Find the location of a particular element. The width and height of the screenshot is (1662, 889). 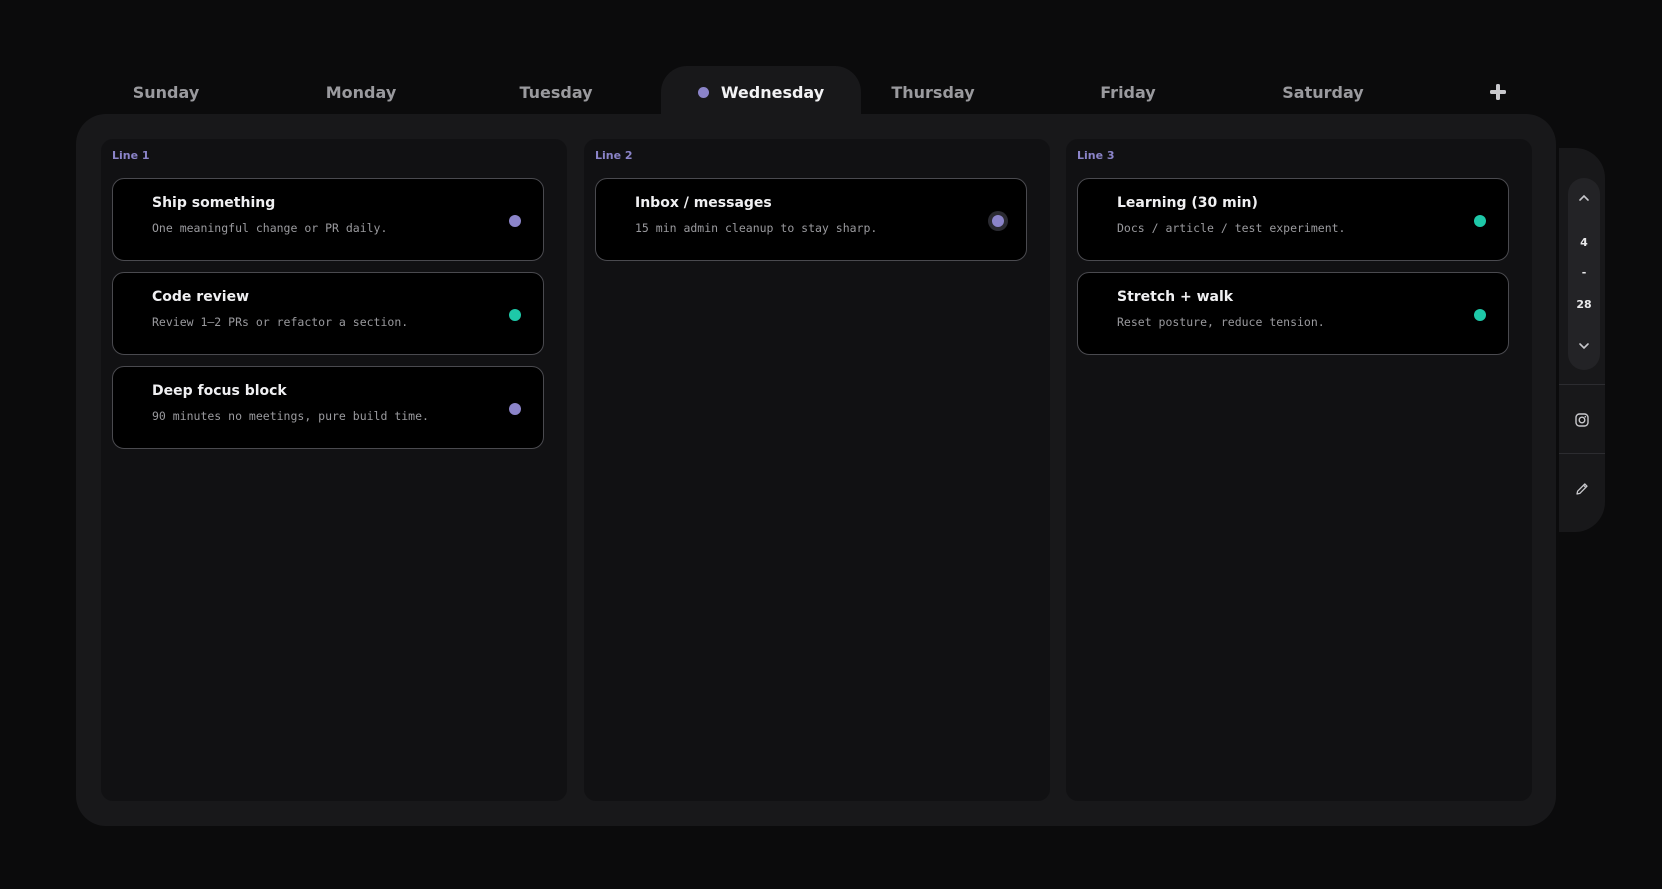

page-pager: 4 - 28 is located at coordinates (1584, 274).